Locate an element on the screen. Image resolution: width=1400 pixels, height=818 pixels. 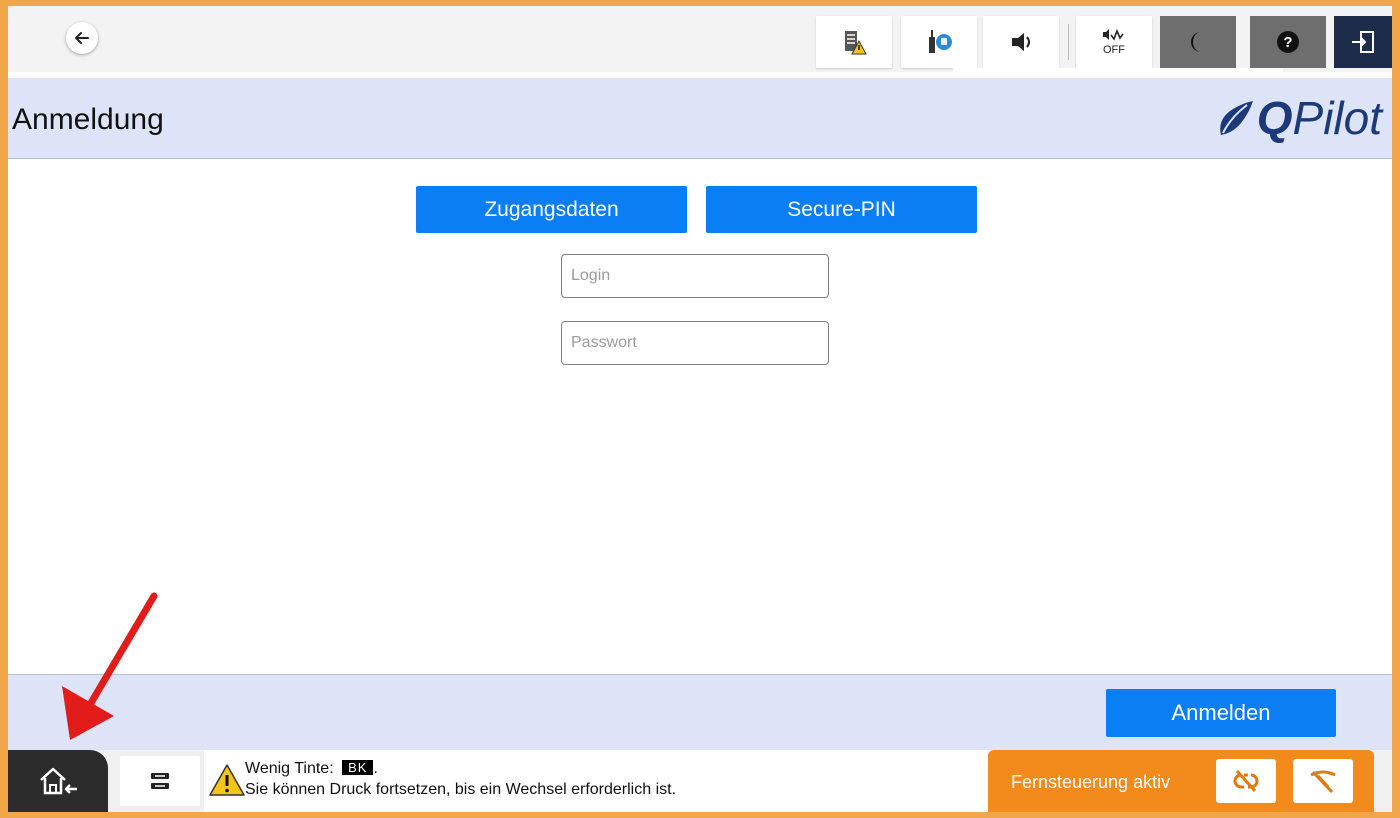
eye-off-icon is located at coordinates (1323, 782).